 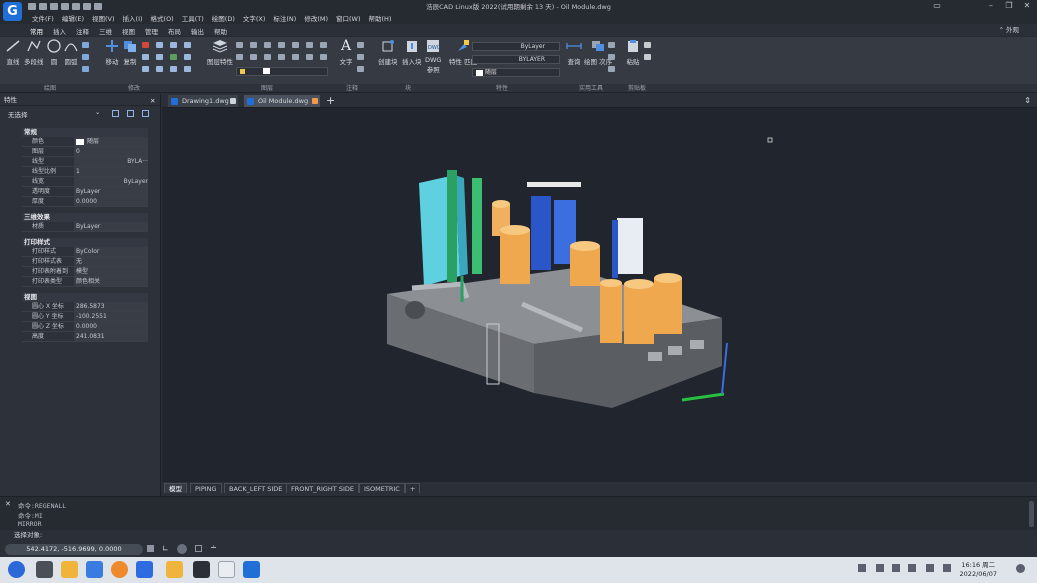 I want to click on polar-icon, so click(x=182, y=549).